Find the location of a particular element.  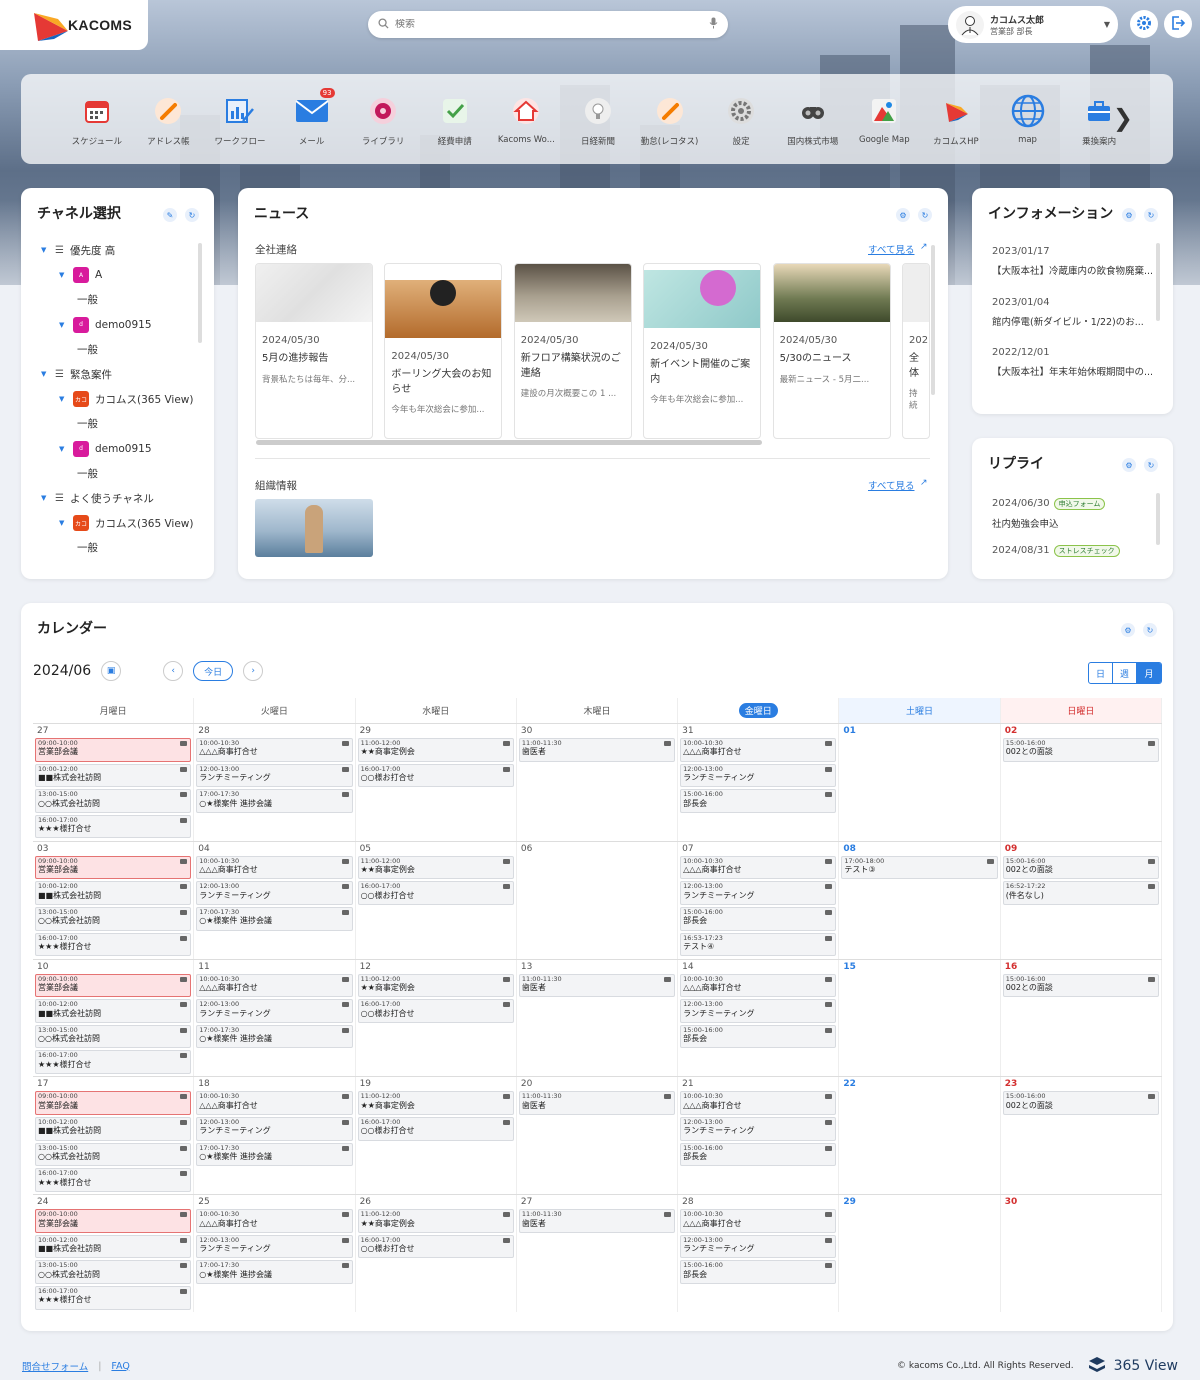

app-8: 勤怠(レコタス) is located at coordinates (670, 120).